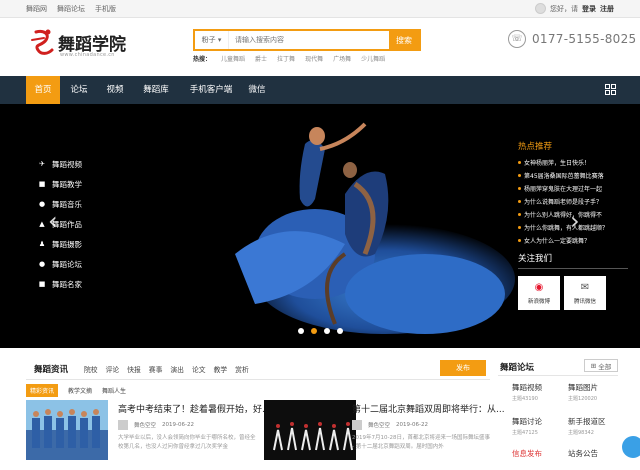  Describe the element at coordinates (71, 9) in the screenshot. I see `top-link-forum: 舞蹈论坛` at that location.